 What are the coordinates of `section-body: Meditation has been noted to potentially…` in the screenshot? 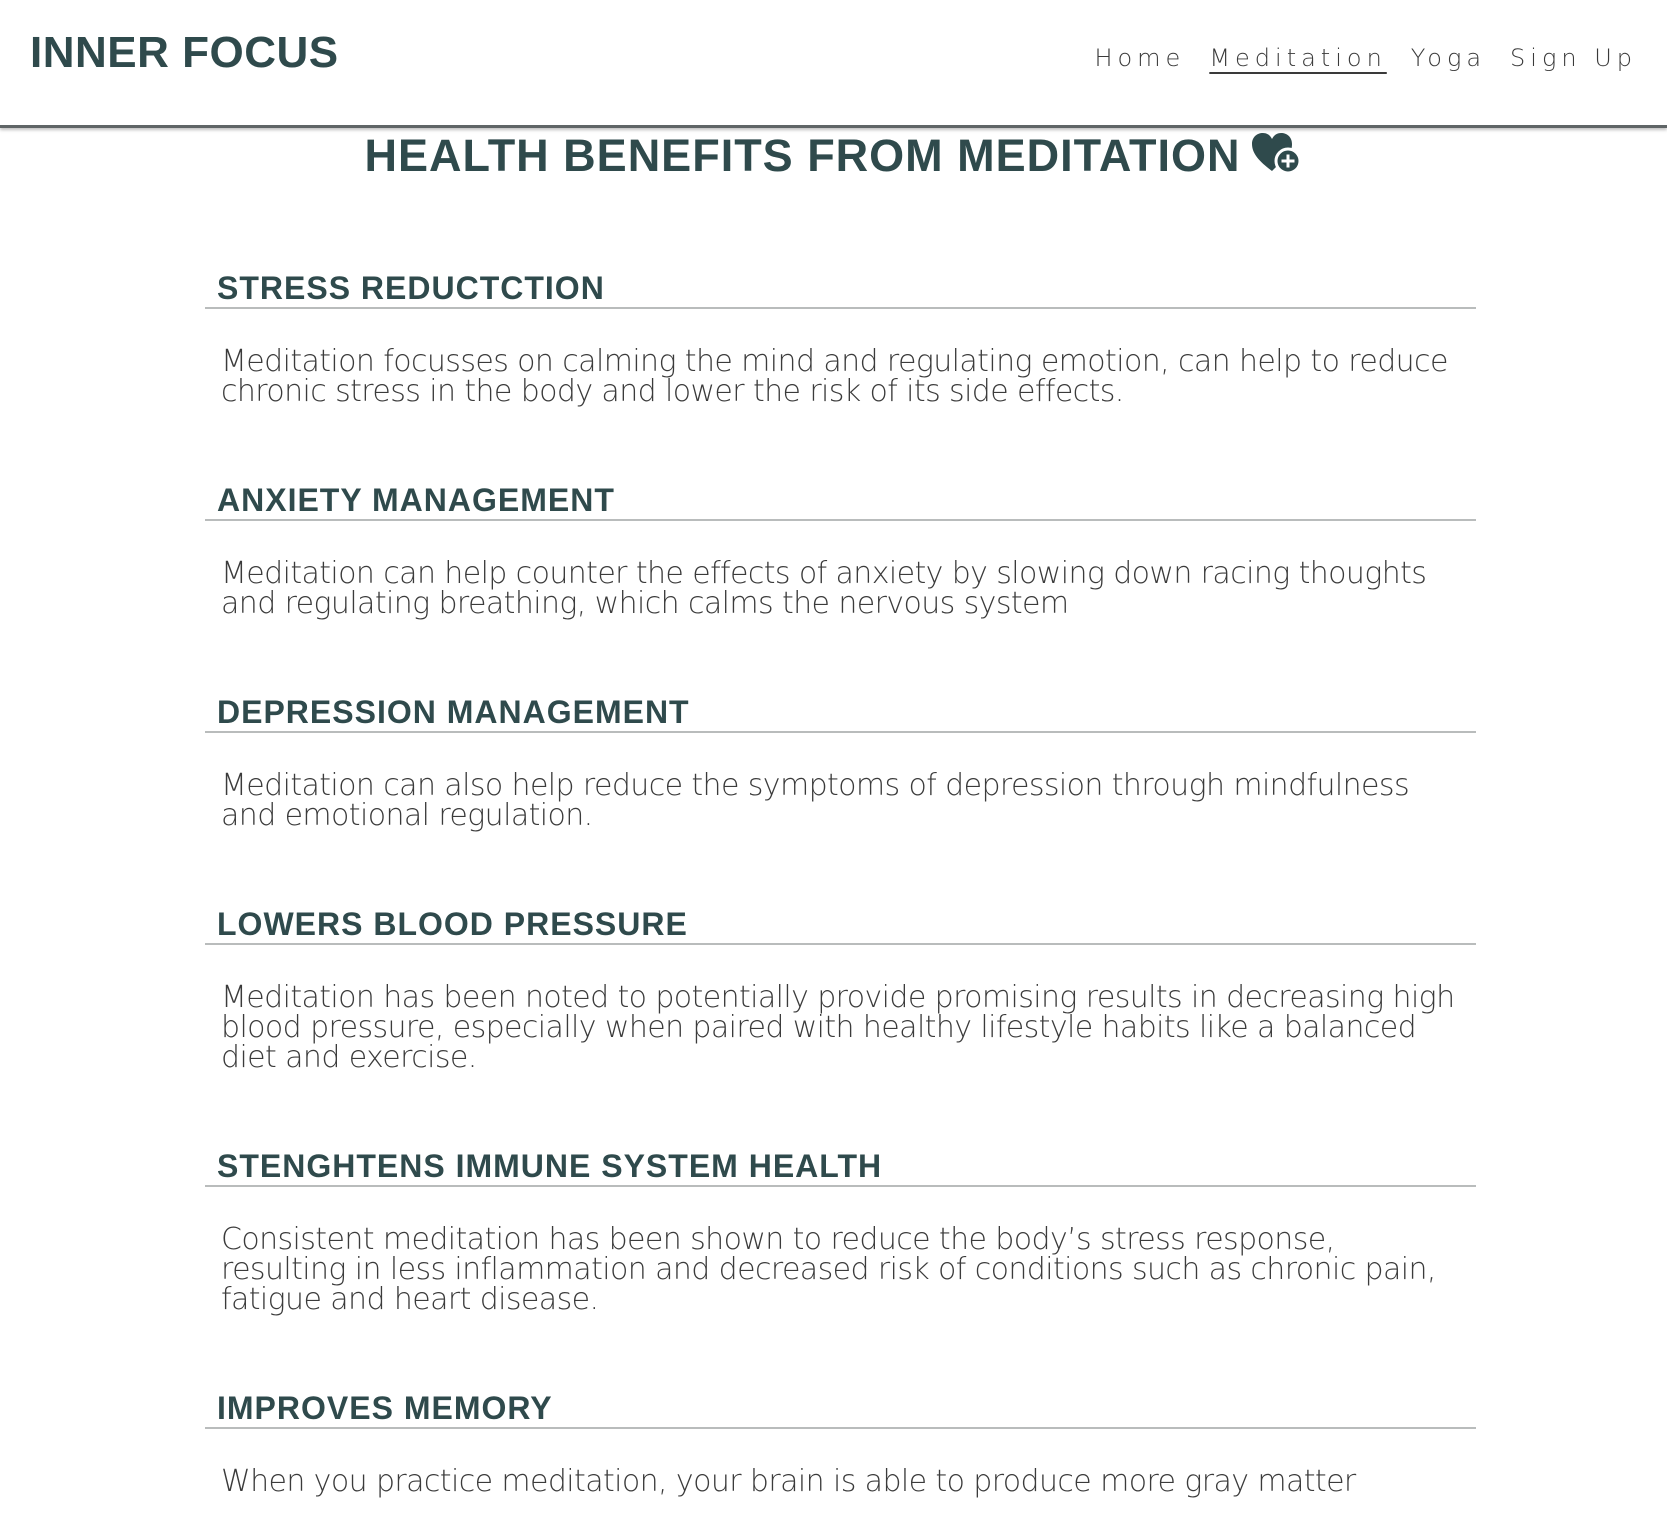 It's located at (838, 1027).